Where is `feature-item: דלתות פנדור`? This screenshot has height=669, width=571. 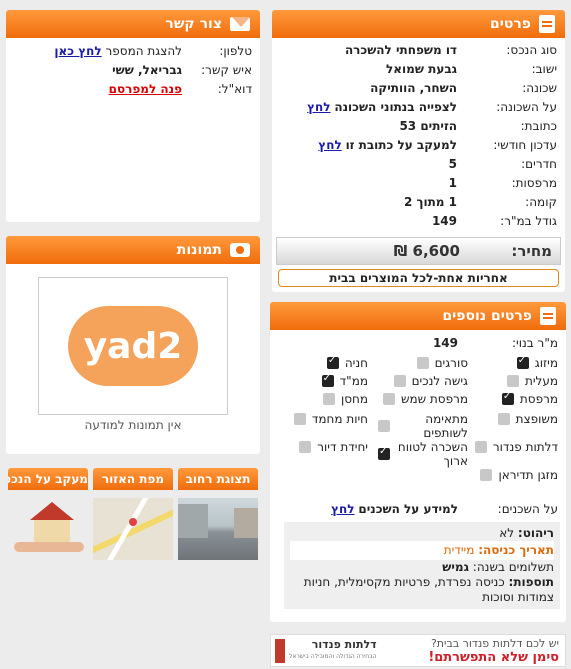 feature-item: דלתות פנדור is located at coordinates (513, 447).